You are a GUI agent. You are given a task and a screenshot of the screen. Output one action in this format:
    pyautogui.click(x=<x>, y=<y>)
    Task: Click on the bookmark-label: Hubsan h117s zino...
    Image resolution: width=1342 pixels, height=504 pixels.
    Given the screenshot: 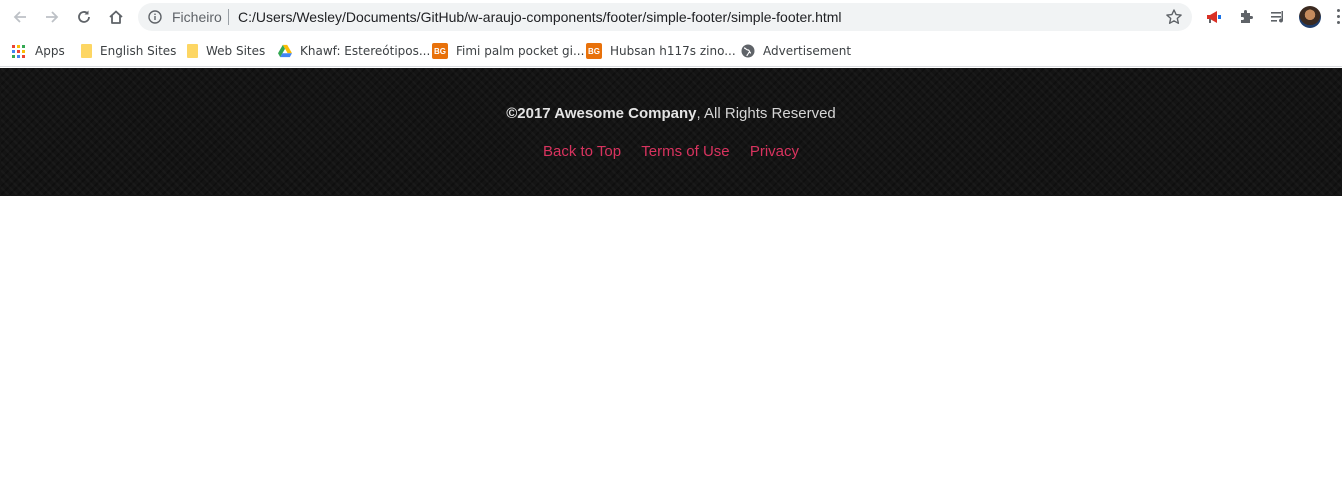 What is the action you would take?
    pyautogui.click(x=673, y=51)
    